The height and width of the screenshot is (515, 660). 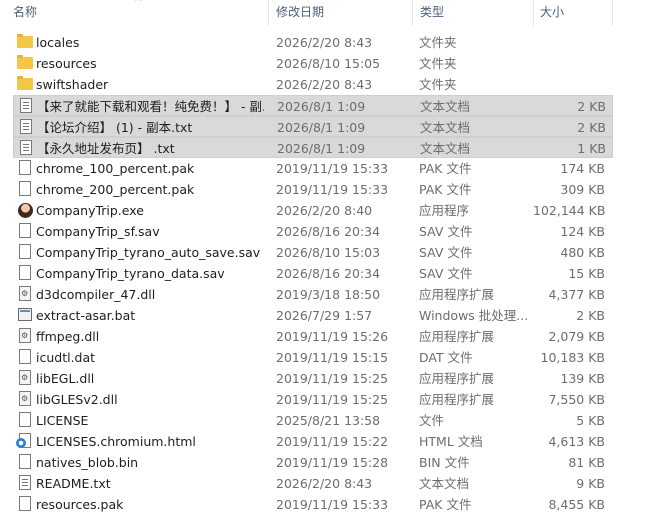 I want to click on file-size: 2,079 KB, so click(x=576, y=336).